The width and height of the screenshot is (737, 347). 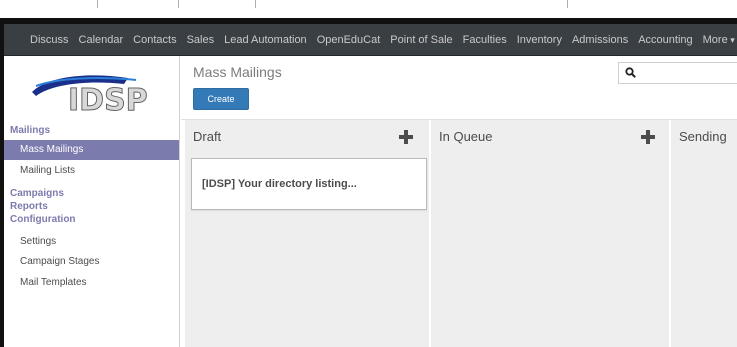 What do you see at coordinates (37, 193) in the screenshot?
I see `section-campaigns: Campaigns` at bounding box center [37, 193].